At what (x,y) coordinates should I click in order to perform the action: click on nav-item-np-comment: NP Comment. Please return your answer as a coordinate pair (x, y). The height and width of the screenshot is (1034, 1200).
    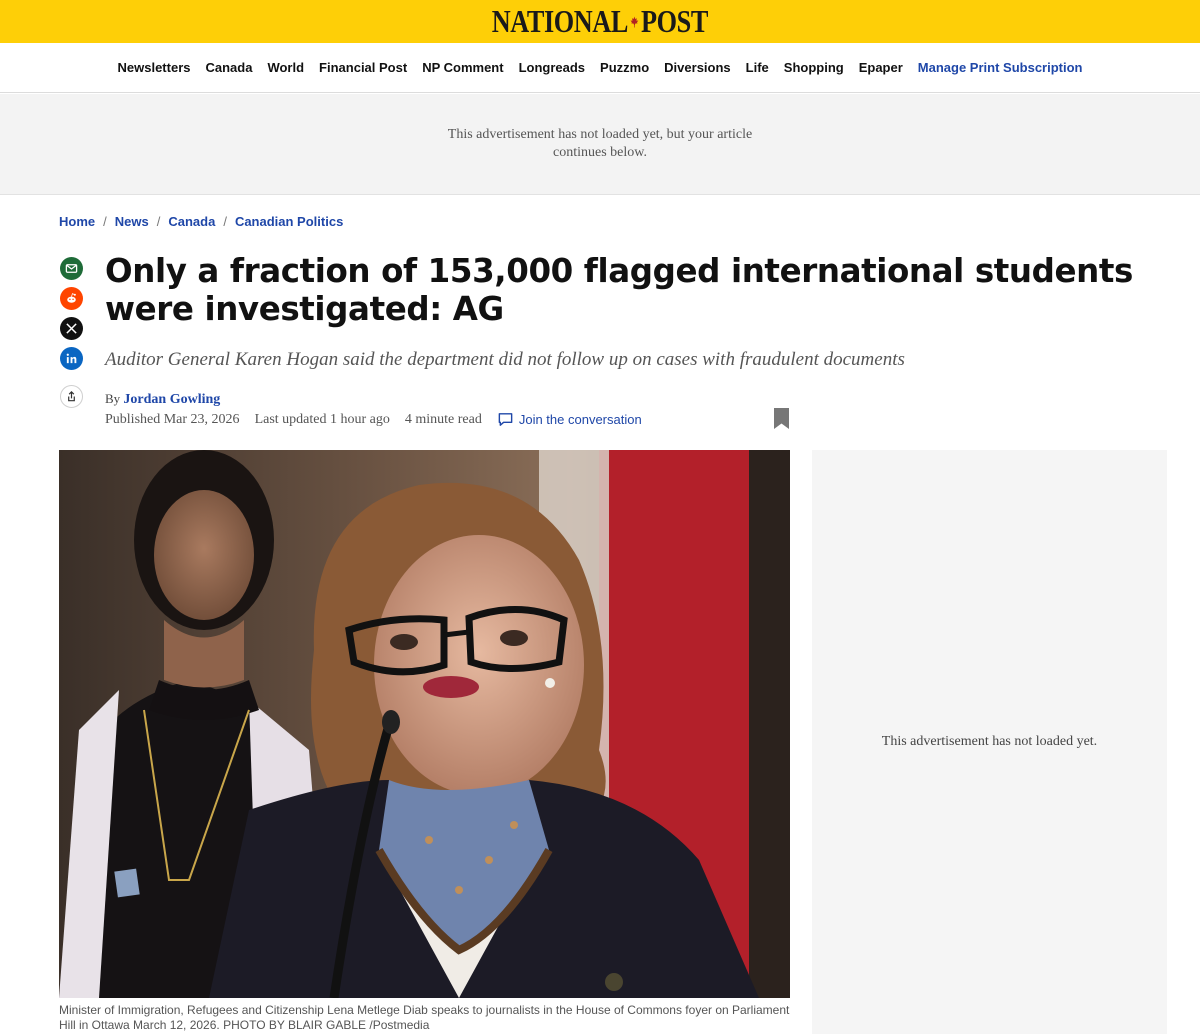
    Looking at the image, I should click on (463, 67).